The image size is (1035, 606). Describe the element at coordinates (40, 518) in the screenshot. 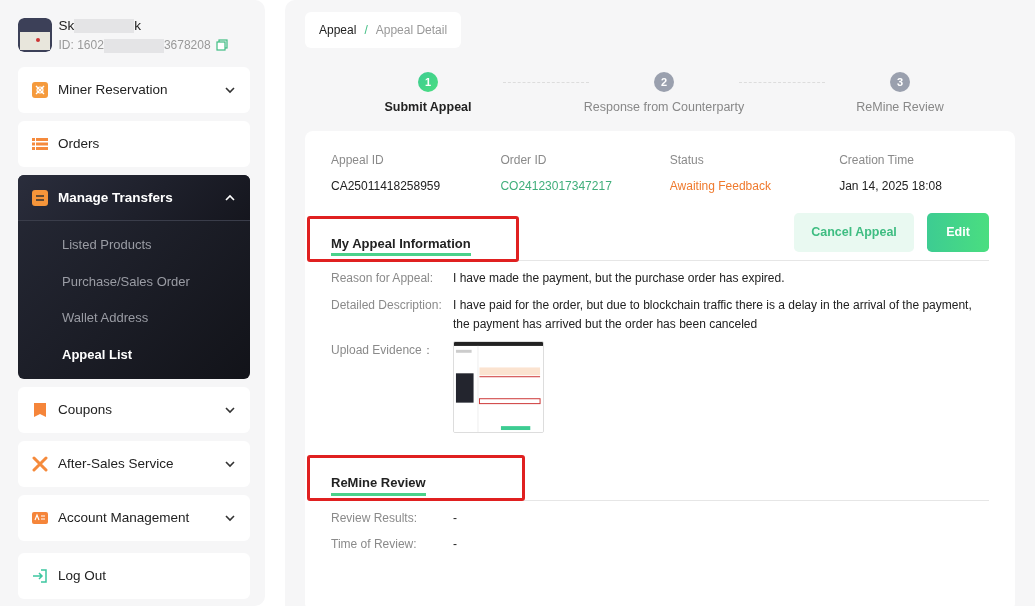

I see `id-card-icon` at that location.